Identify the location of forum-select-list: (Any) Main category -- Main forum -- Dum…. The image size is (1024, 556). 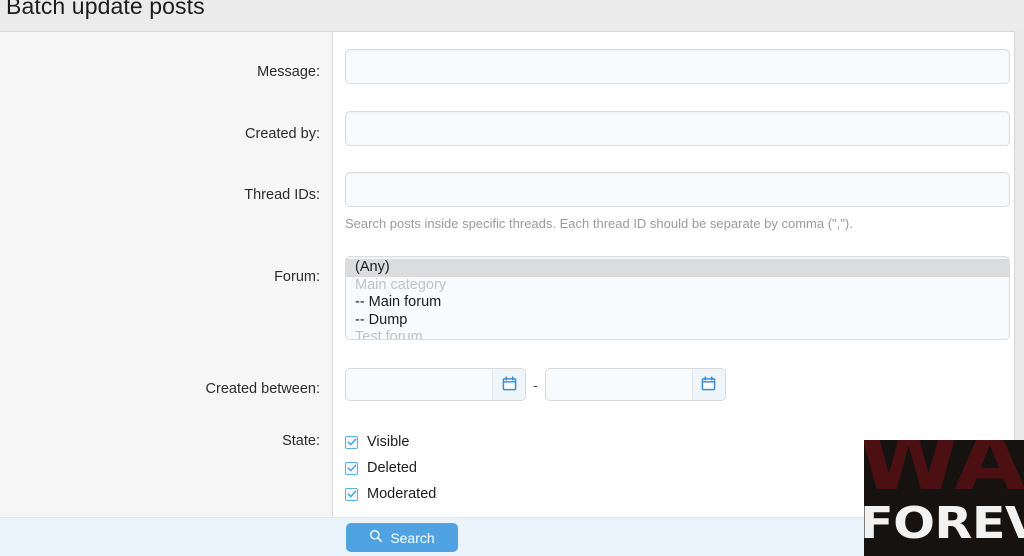
(677, 298).